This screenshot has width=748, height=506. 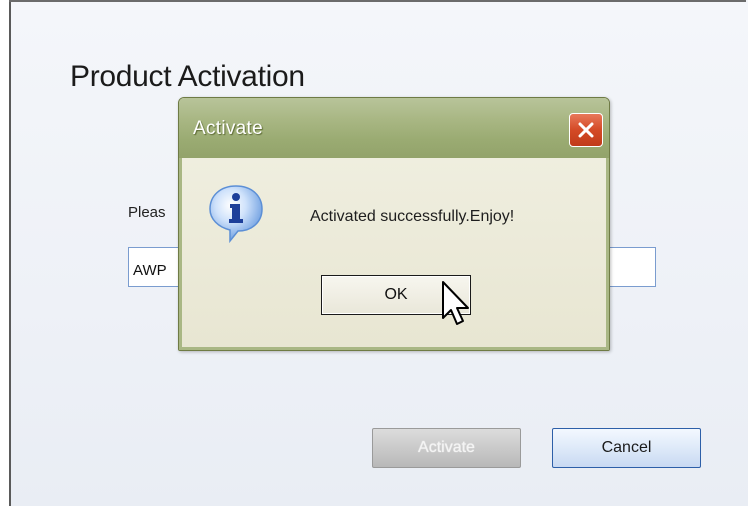 What do you see at coordinates (236, 214) in the screenshot?
I see `info-icon` at bounding box center [236, 214].